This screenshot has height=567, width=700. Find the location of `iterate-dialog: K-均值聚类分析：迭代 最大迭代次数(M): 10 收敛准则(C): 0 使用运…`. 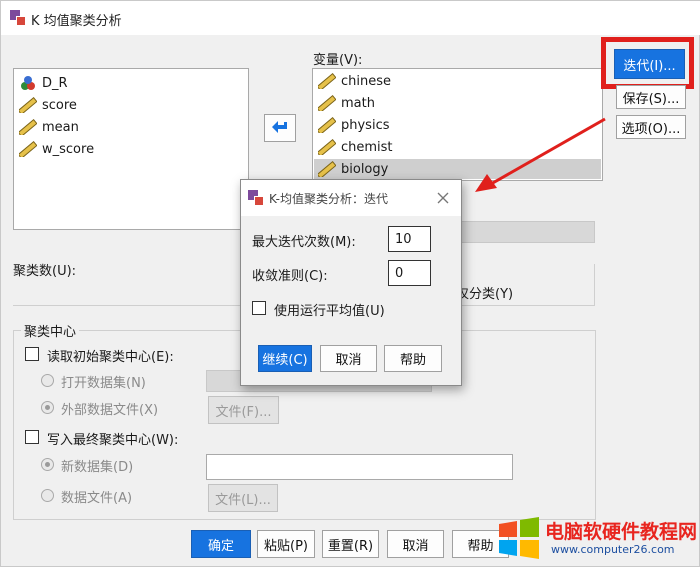

iterate-dialog: K-均值聚类分析：迭代 最大迭代次数(M): 10 收敛准则(C): 0 使用运… is located at coordinates (351, 282).